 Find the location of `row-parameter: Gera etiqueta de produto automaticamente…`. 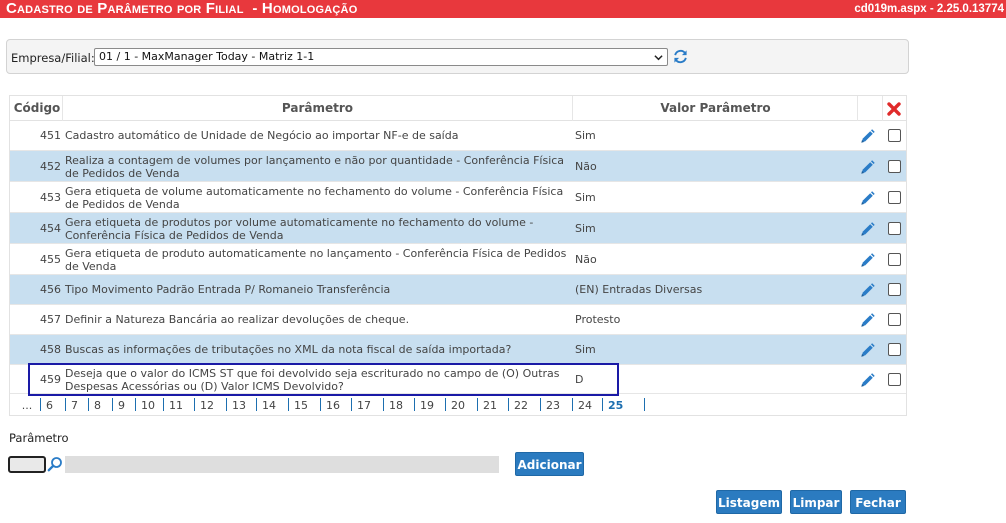

row-parameter: Gera etiqueta de produto automaticamente… is located at coordinates (316, 260).